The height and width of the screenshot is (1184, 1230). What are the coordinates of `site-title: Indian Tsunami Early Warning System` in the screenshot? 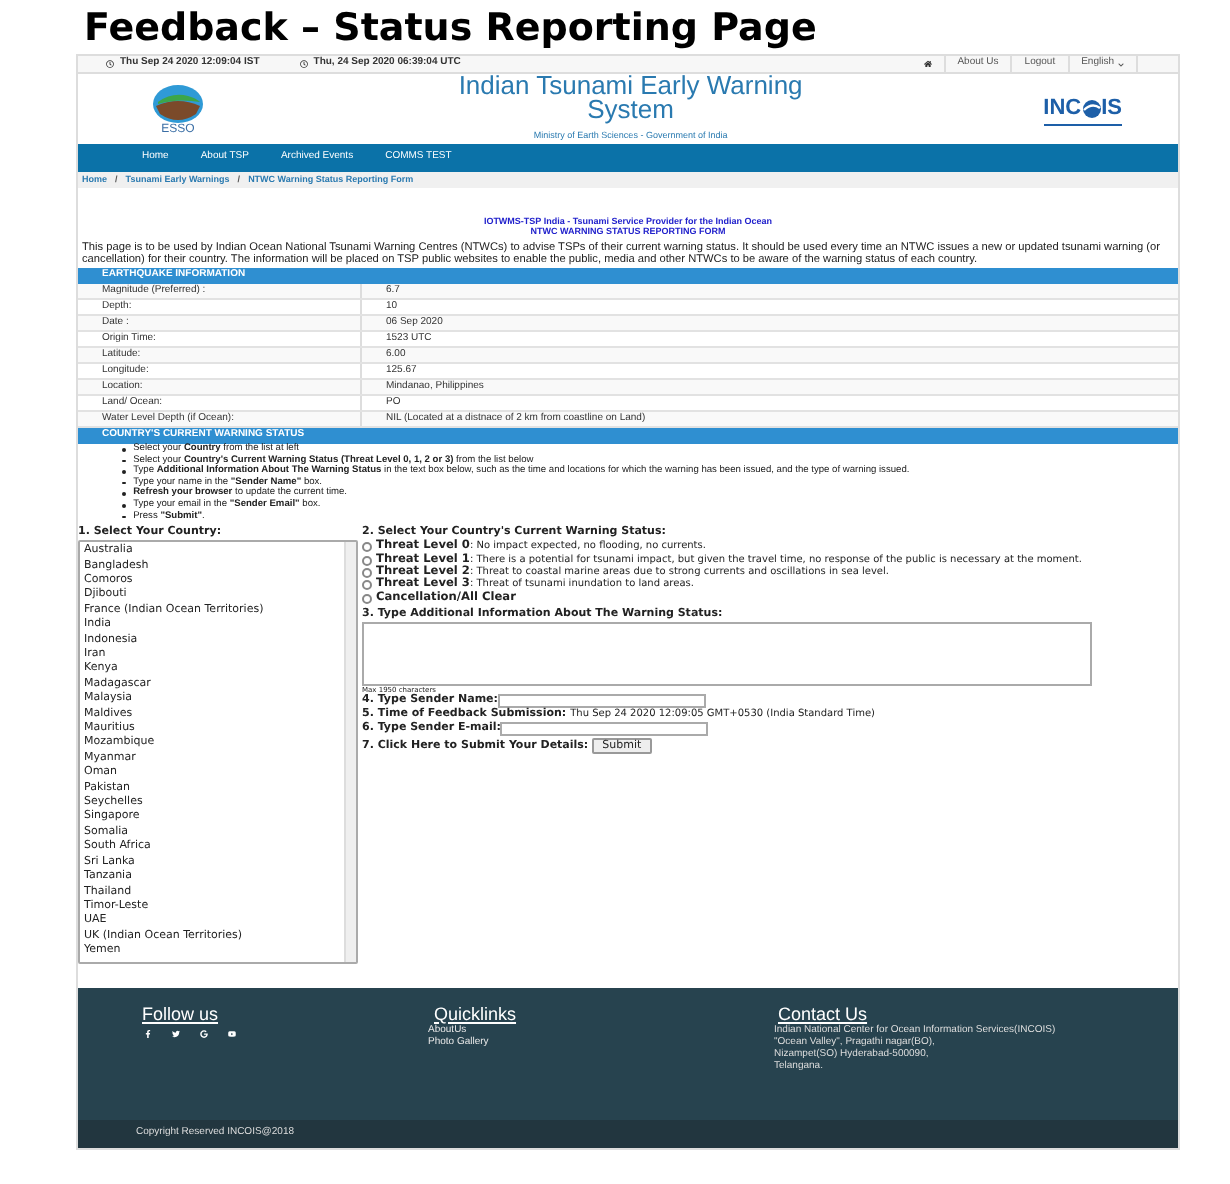 It's located at (630, 98).